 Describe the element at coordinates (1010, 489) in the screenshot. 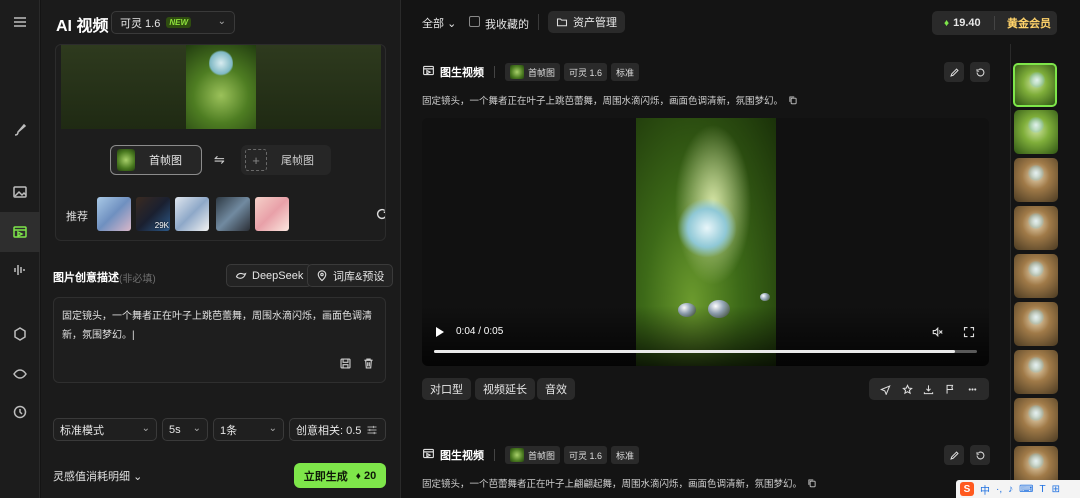

I see `microphone-icon: ♪` at that location.